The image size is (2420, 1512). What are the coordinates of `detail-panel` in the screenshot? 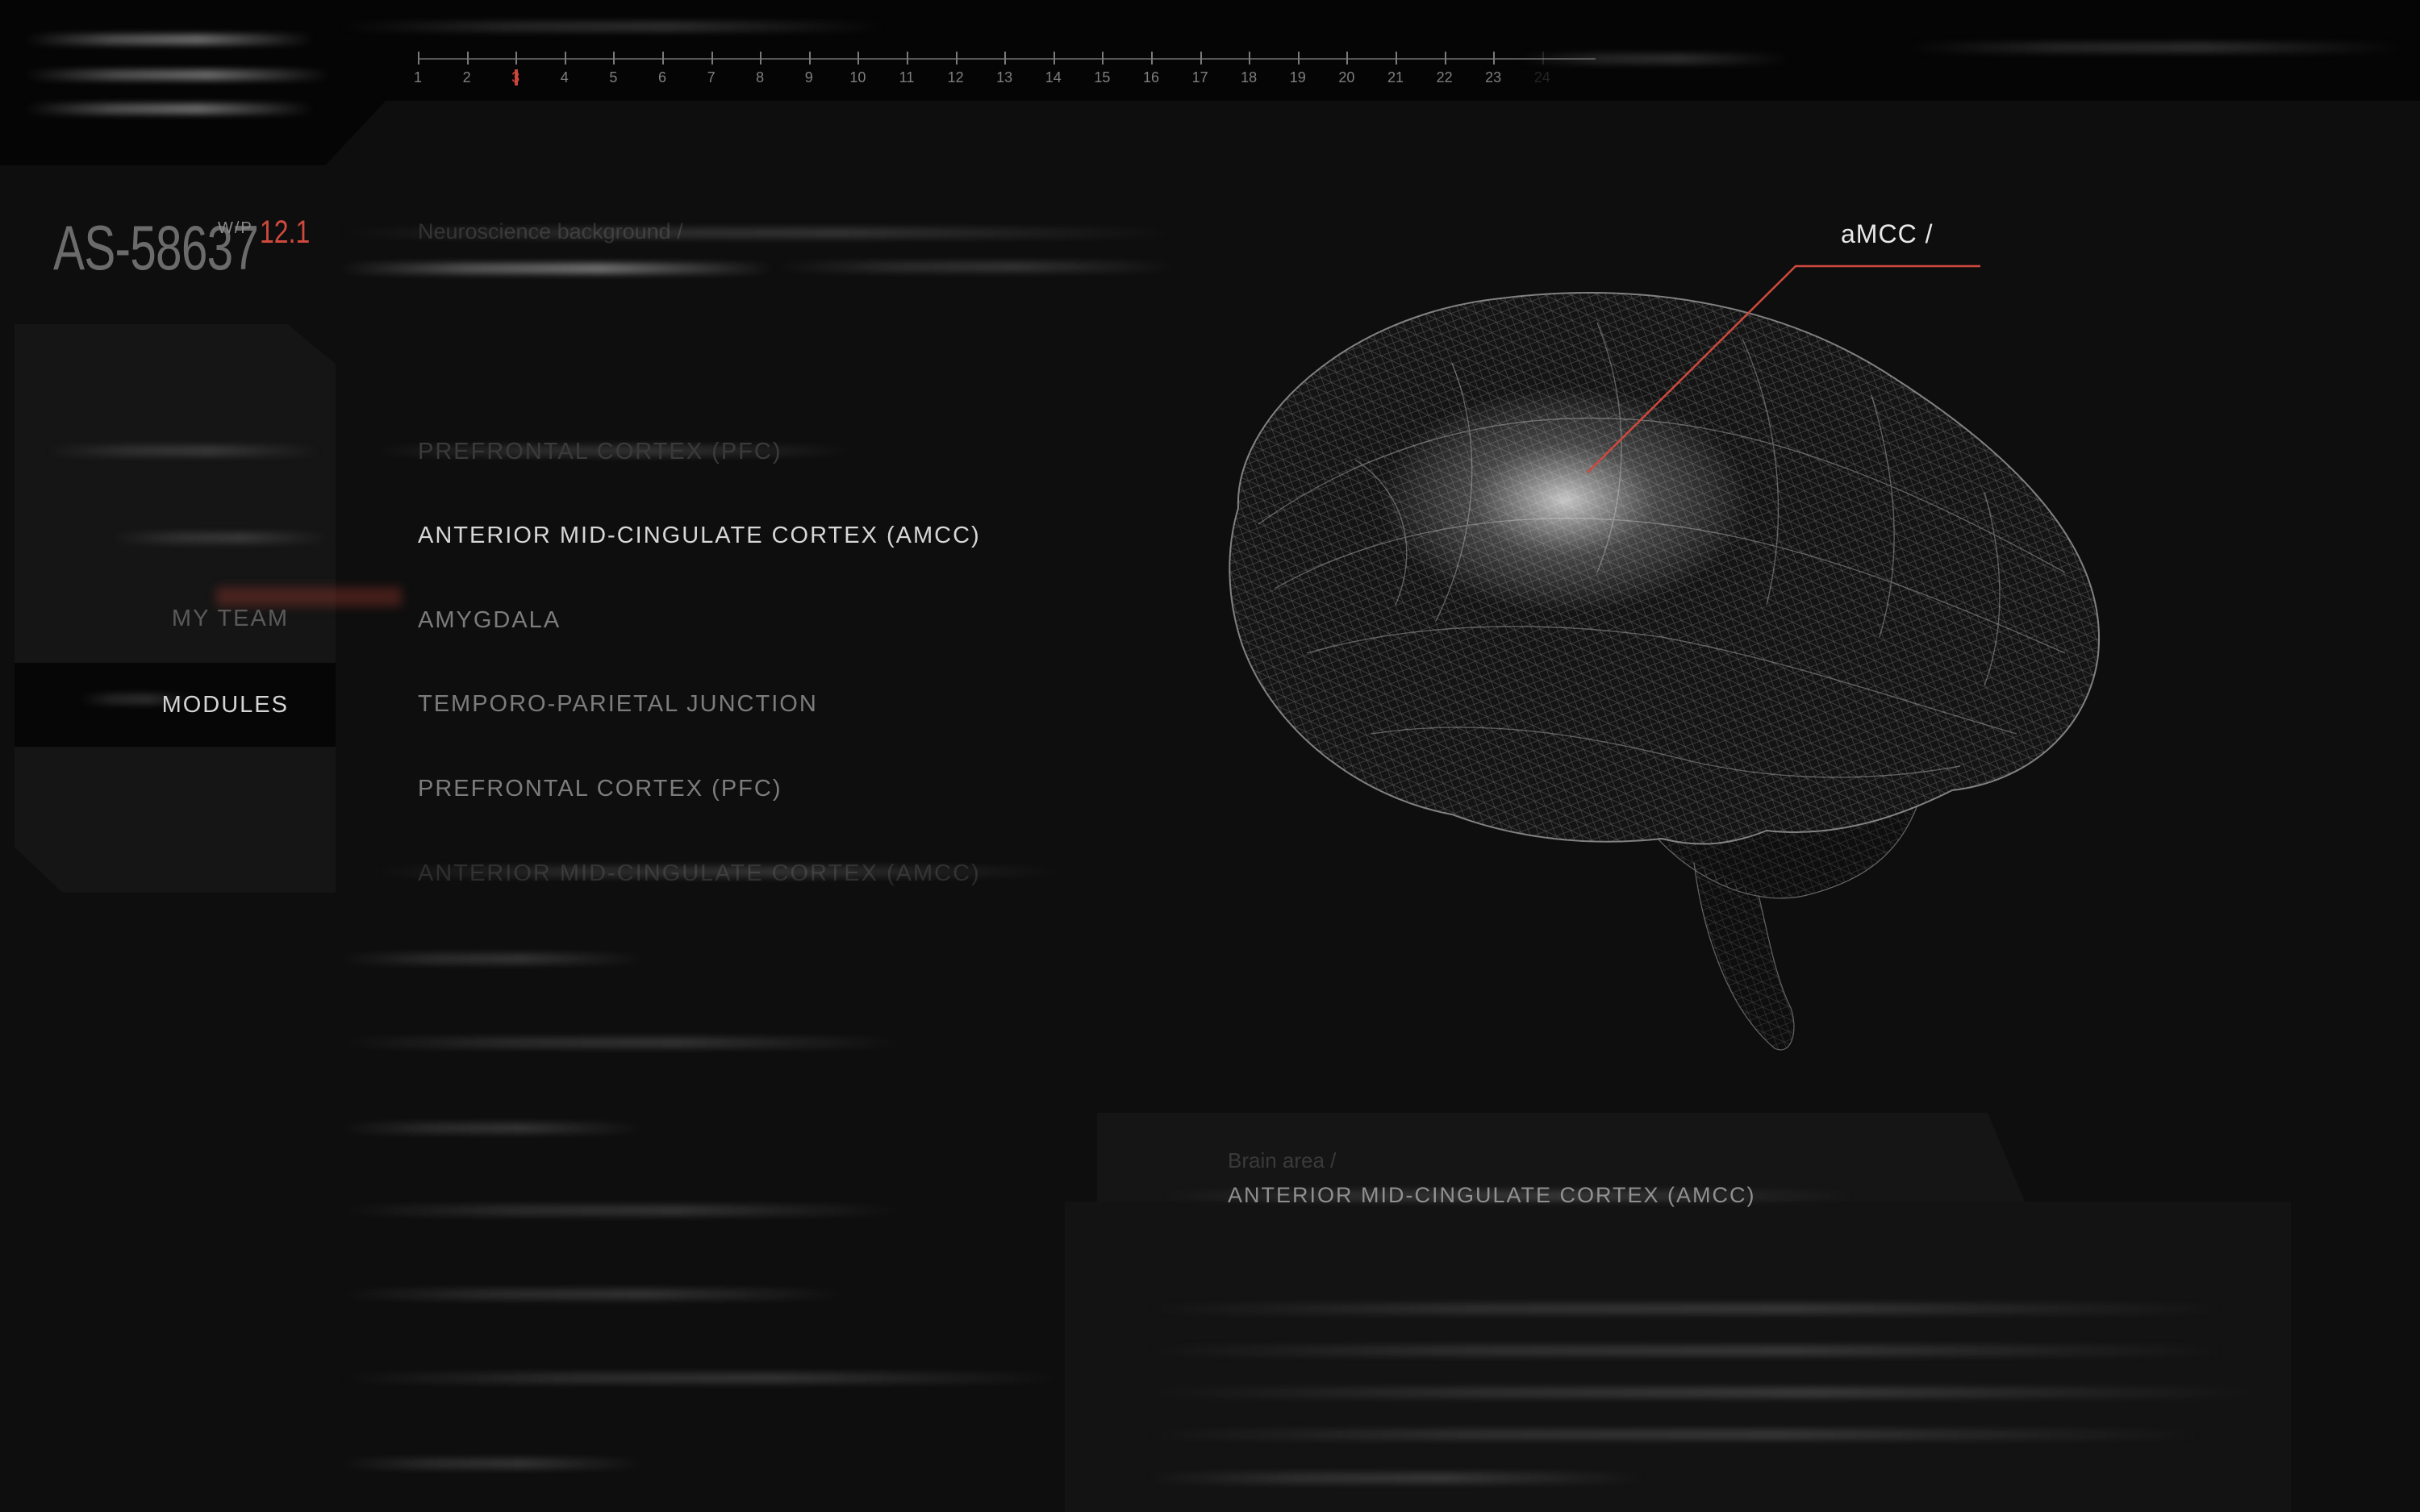 It's located at (1678, 1357).